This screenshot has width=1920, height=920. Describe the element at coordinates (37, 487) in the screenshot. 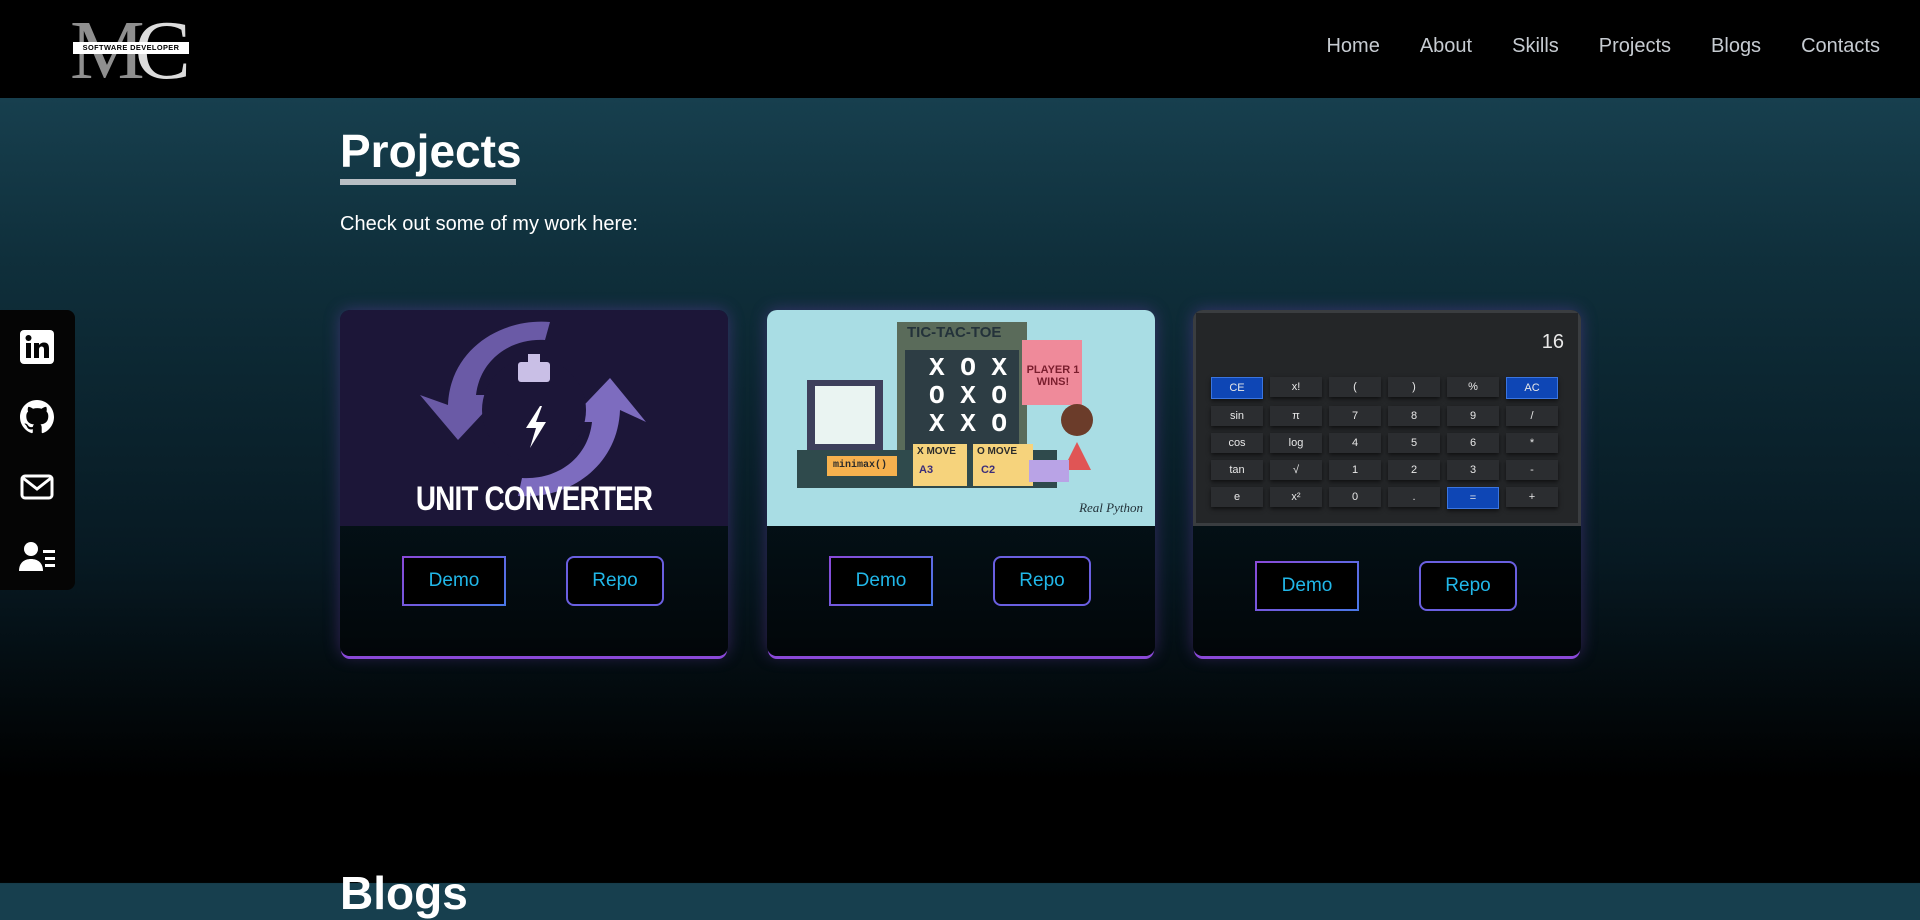

I see `mail-icon` at that location.